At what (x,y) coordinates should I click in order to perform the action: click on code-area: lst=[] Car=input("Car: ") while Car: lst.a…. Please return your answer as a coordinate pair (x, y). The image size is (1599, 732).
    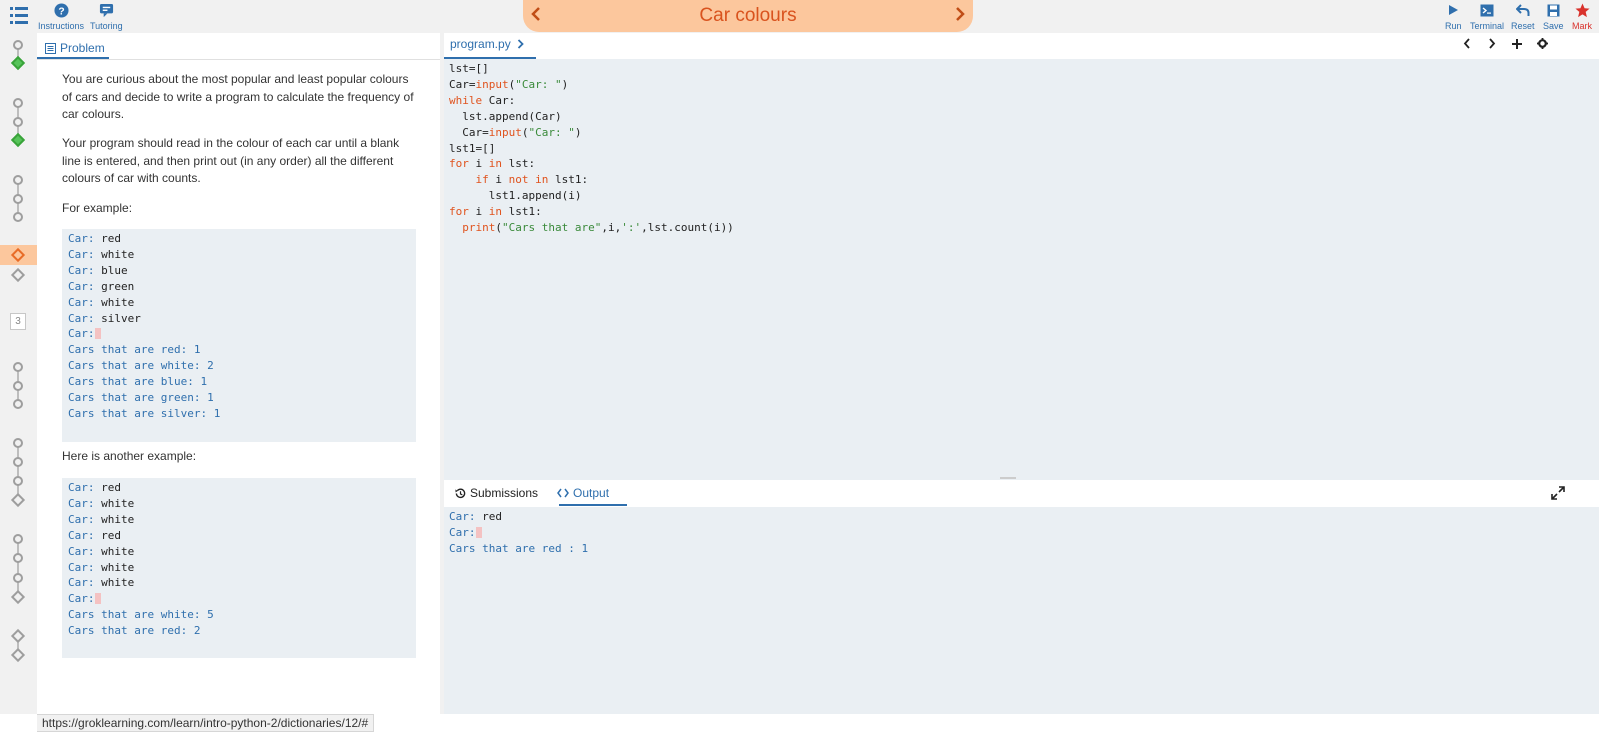
    Looking at the image, I should click on (591, 148).